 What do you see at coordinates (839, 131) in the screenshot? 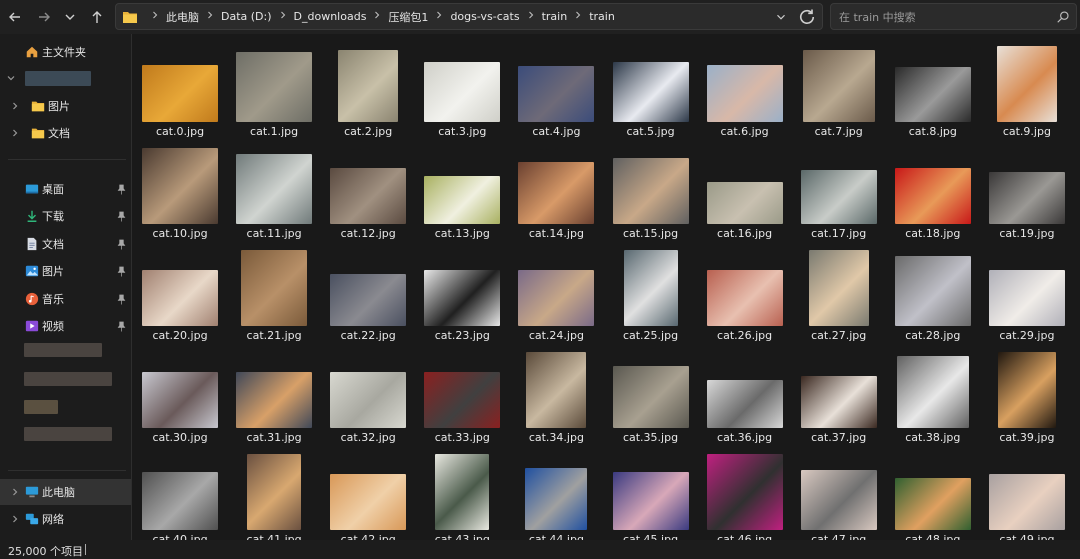
I see `file-name: cat.7.jpg` at bounding box center [839, 131].